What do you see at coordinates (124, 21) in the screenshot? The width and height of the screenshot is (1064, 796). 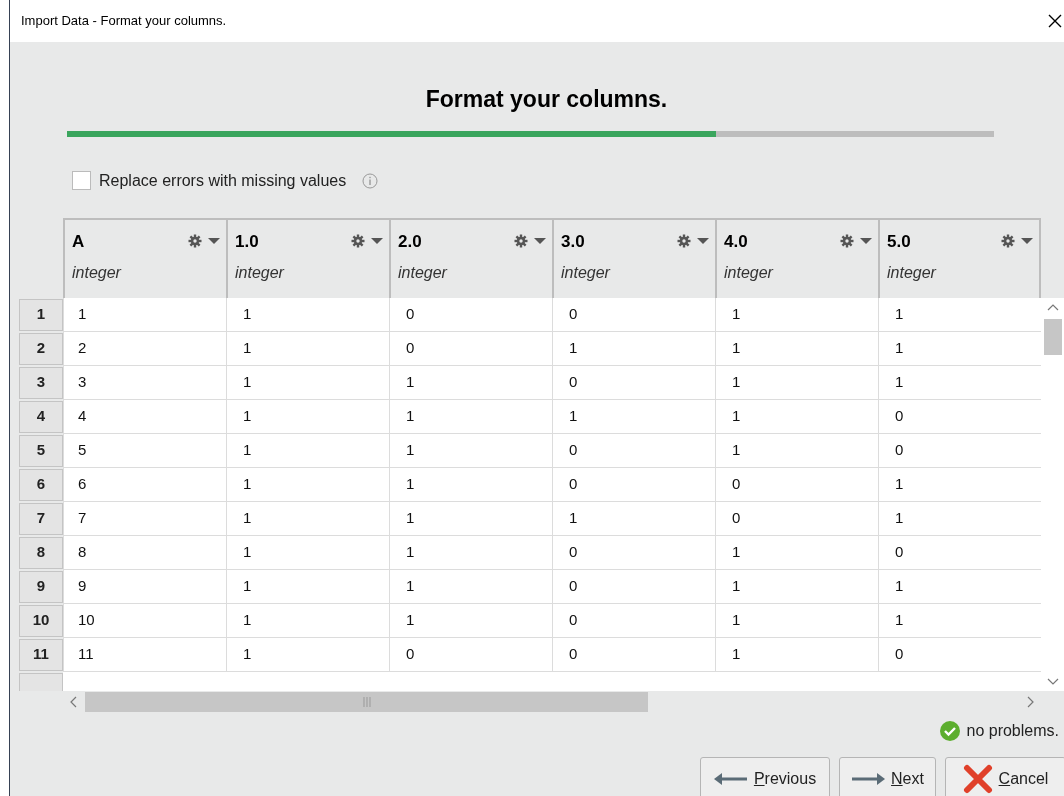 I see `window-title: Import Data - Format your columns.` at bounding box center [124, 21].